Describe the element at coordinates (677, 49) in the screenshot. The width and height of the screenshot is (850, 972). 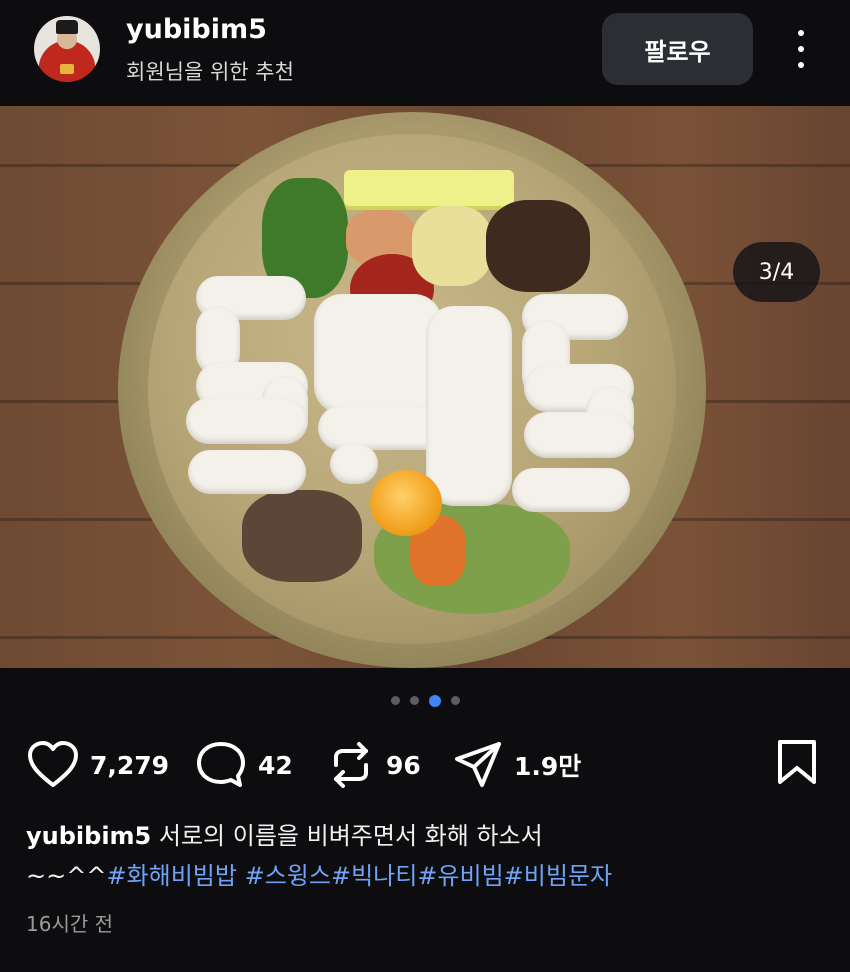
I see `follow-button: 팔로우` at that location.